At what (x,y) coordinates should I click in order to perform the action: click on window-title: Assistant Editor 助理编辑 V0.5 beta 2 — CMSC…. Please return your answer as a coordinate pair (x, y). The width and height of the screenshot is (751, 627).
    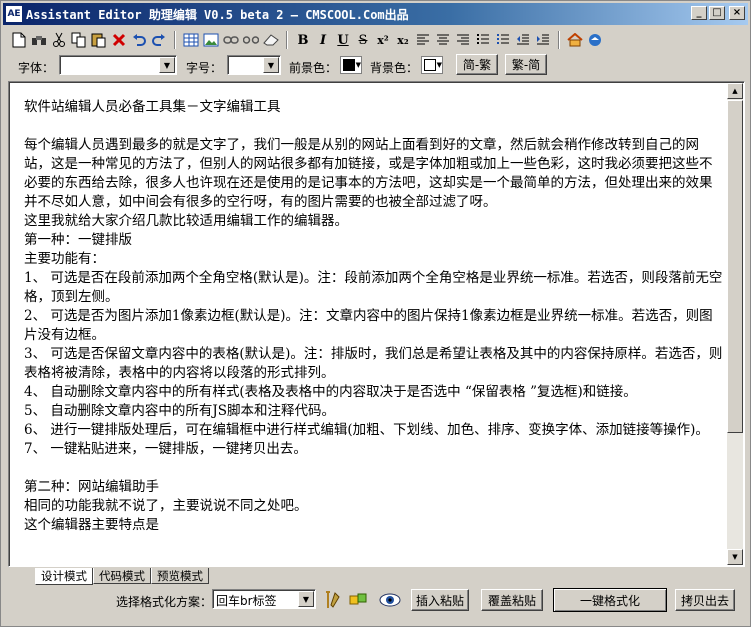
    Looking at the image, I should click on (217, 14).